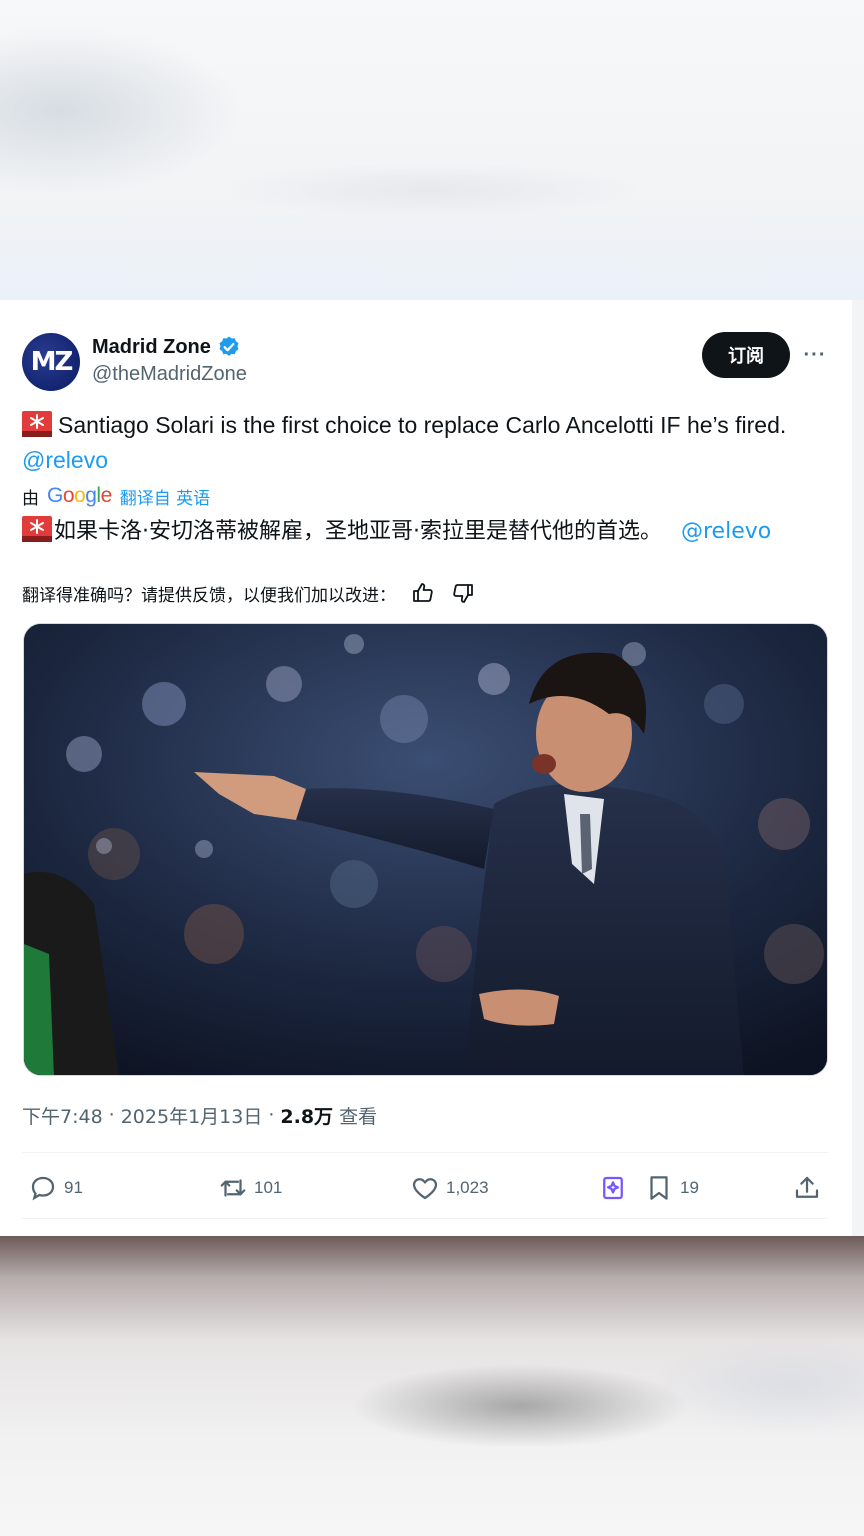  Describe the element at coordinates (65, 460) in the screenshot. I see `mention-link: @relevo` at that location.